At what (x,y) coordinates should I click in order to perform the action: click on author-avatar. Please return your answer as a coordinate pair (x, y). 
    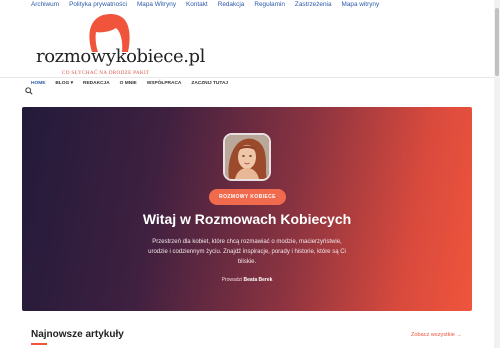
    Looking at the image, I should click on (247, 157).